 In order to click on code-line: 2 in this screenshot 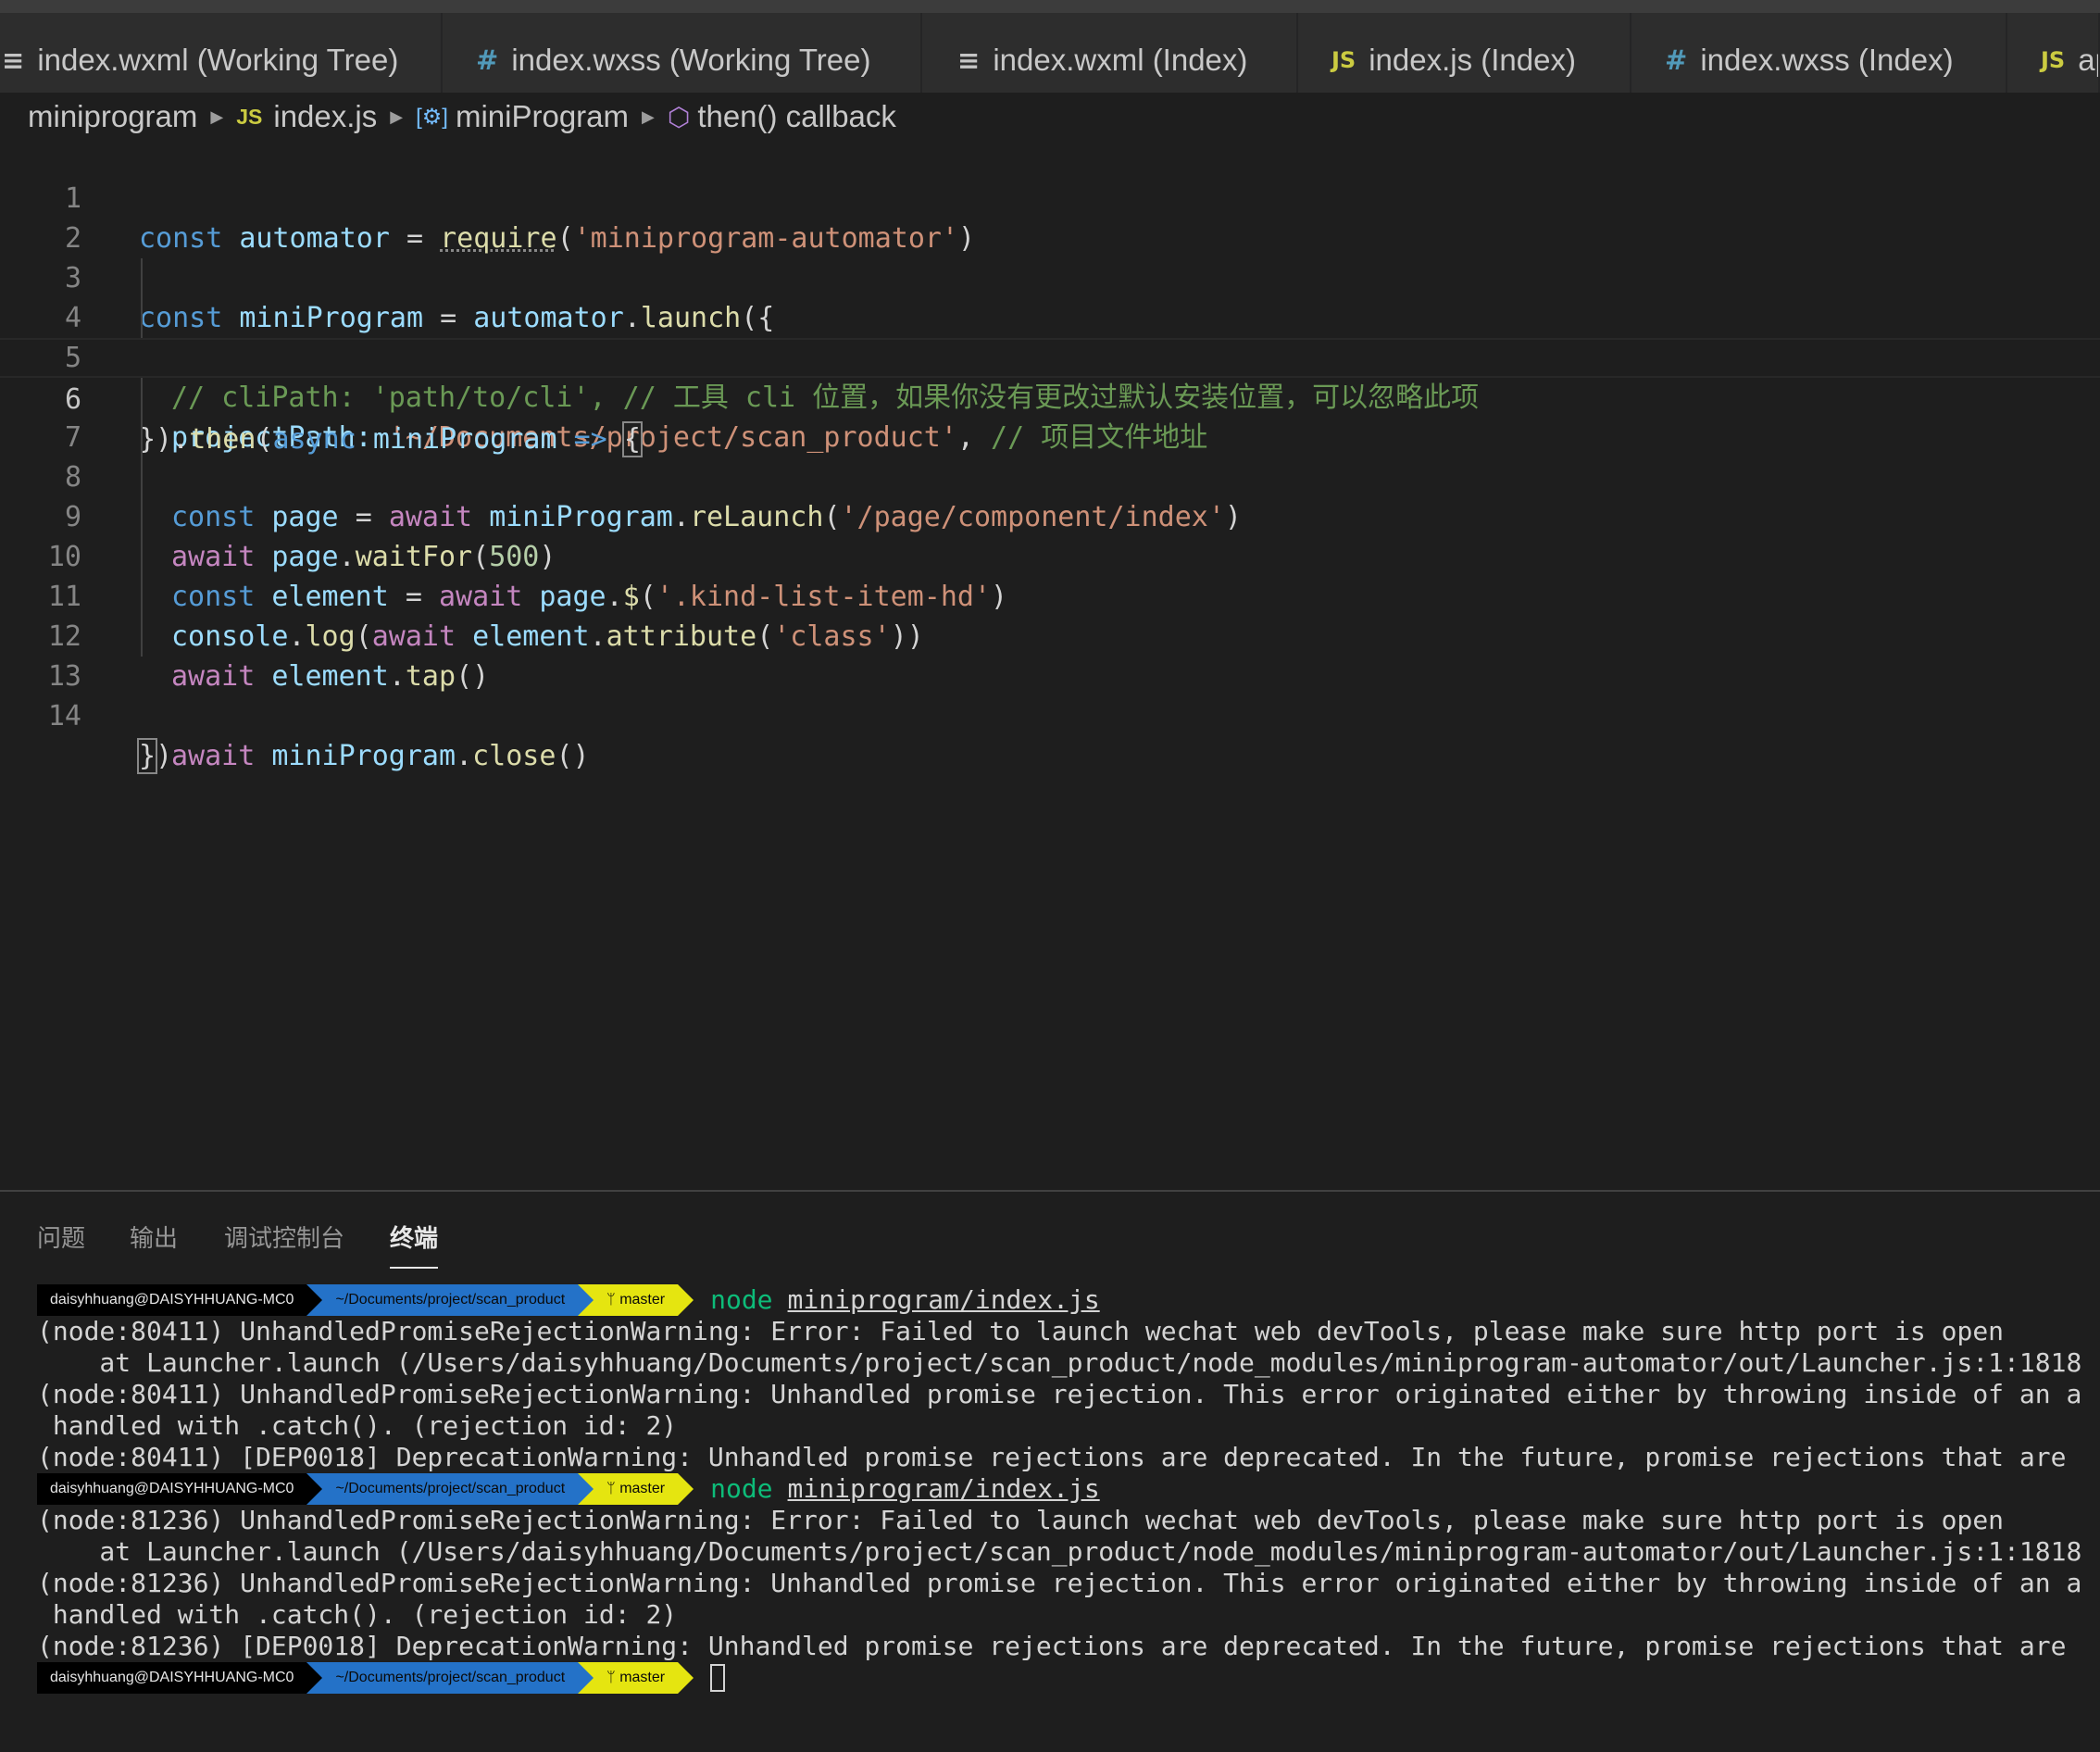, I will do `click(1050, 217)`.